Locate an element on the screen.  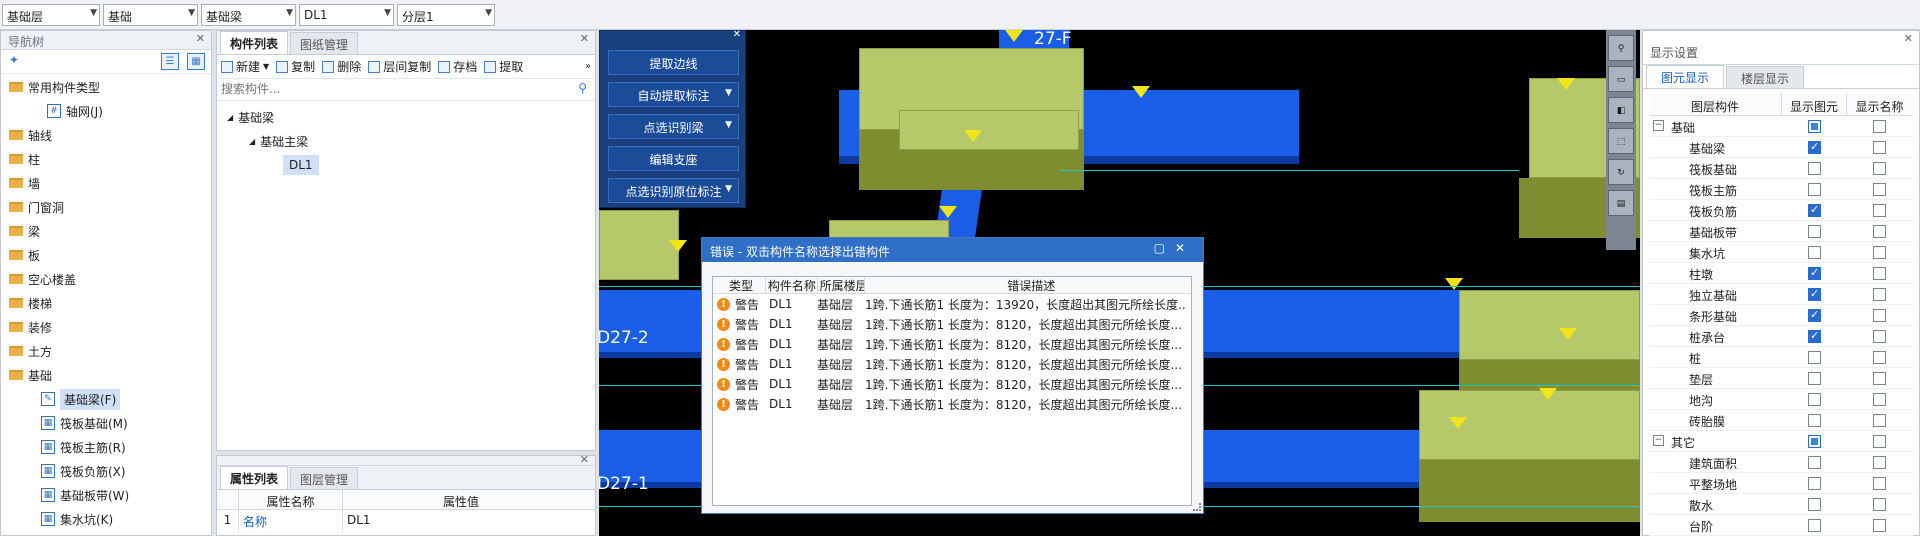
tab-property-list: 属性列表 is located at coordinates (254, 477).